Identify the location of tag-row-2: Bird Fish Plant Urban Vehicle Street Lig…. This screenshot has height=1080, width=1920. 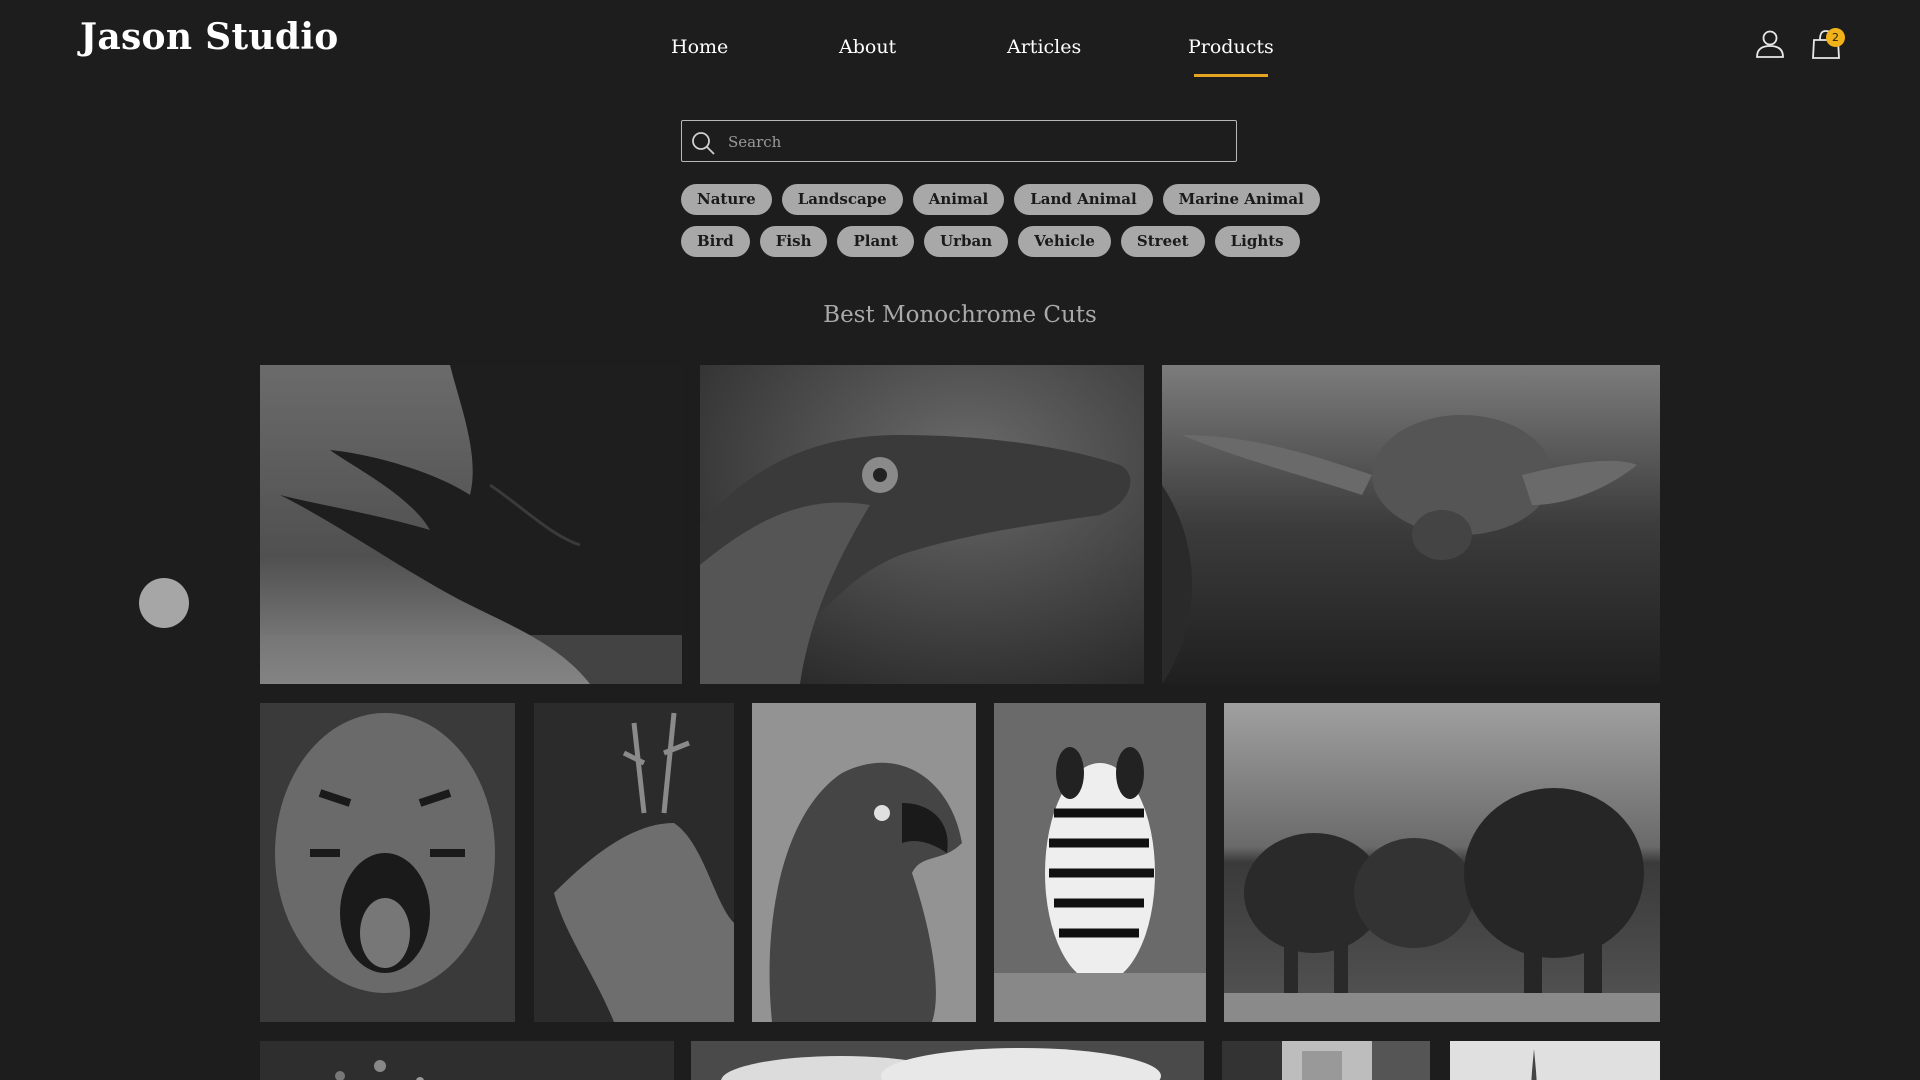
(990, 241).